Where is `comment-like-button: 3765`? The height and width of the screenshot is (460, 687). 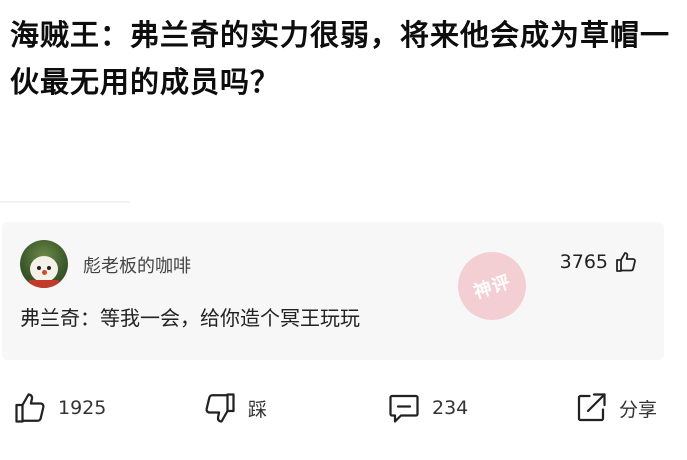 comment-like-button: 3765 is located at coordinates (599, 262).